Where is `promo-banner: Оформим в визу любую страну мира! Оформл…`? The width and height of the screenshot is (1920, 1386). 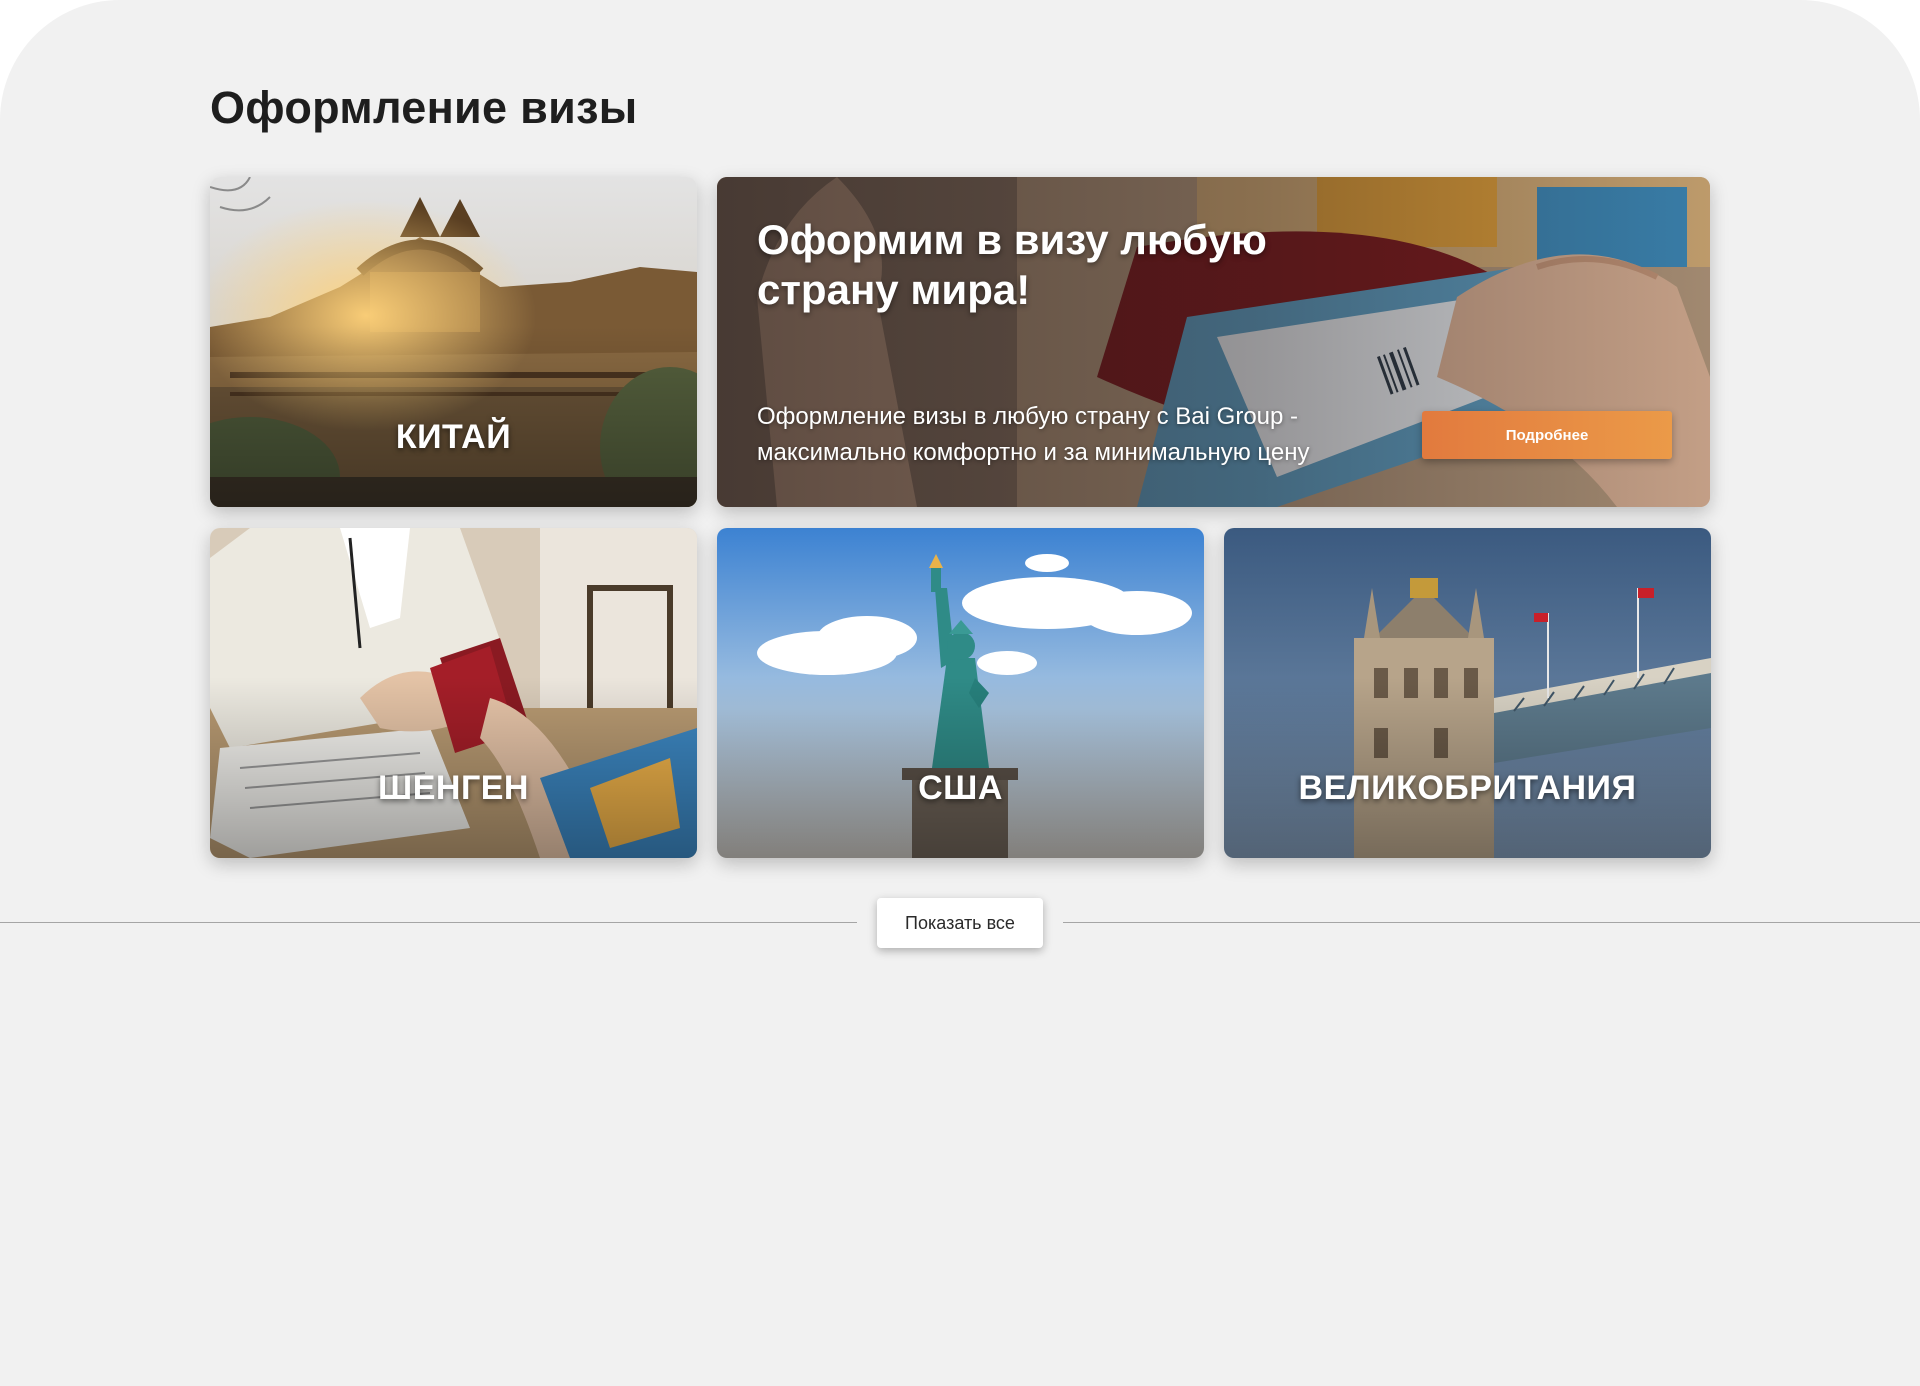
promo-banner: Оформим в визу любую страну мира! Оформл… is located at coordinates (1213, 342).